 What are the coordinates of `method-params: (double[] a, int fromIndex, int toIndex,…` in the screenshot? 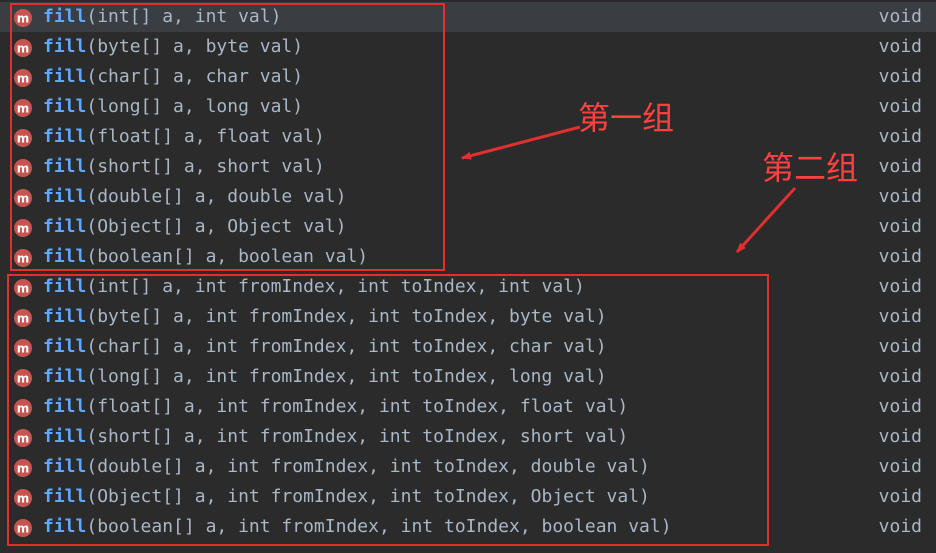 It's located at (368, 466).